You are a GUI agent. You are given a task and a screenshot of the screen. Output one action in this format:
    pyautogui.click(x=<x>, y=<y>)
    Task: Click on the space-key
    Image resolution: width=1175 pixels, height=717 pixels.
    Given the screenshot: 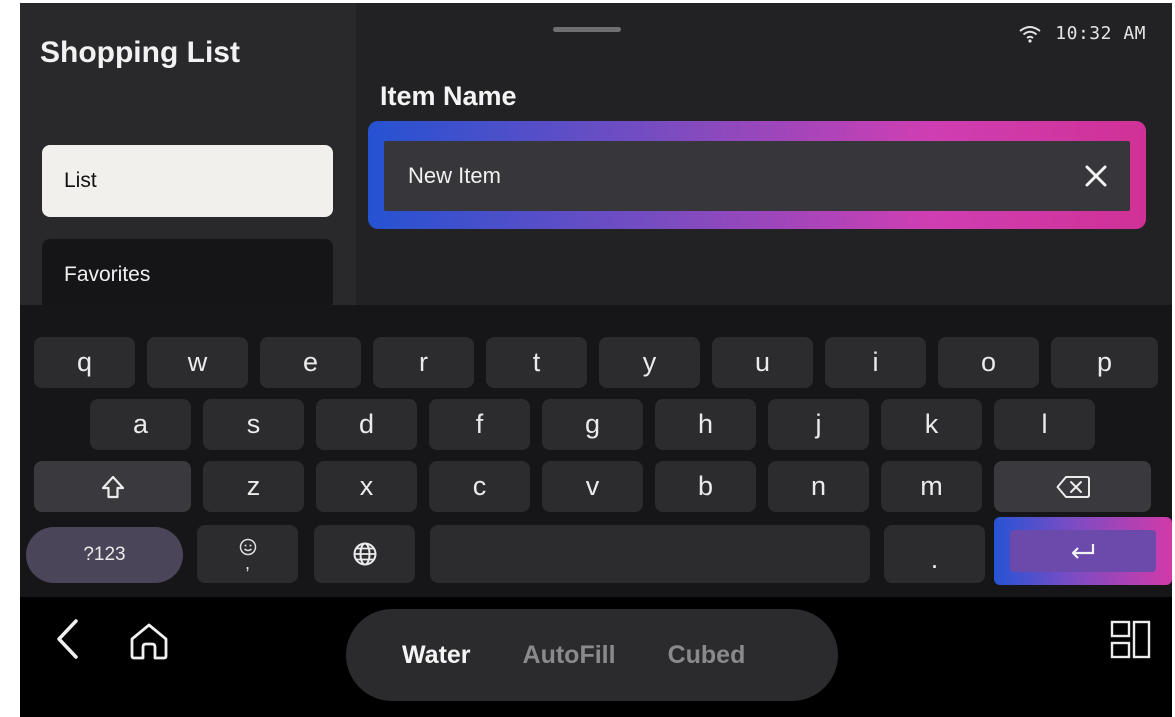 What is the action you would take?
    pyautogui.click(x=650, y=554)
    